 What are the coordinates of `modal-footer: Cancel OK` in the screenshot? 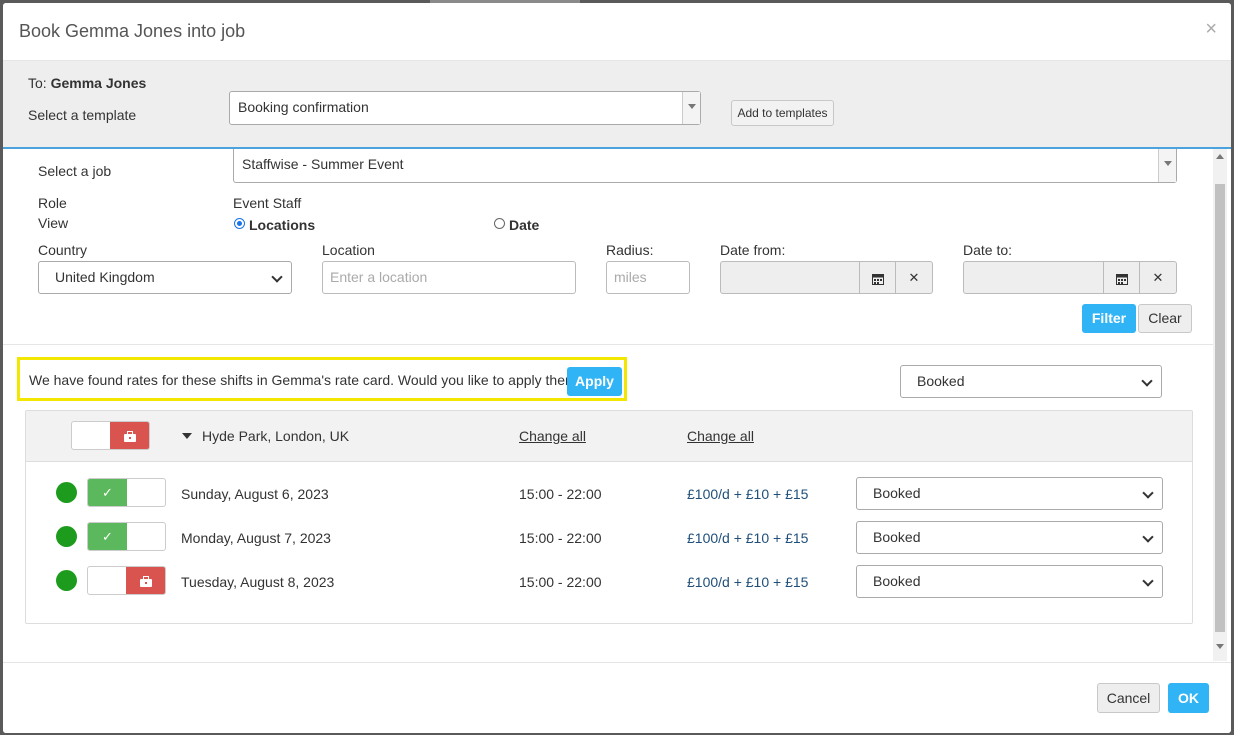 It's located at (617, 697).